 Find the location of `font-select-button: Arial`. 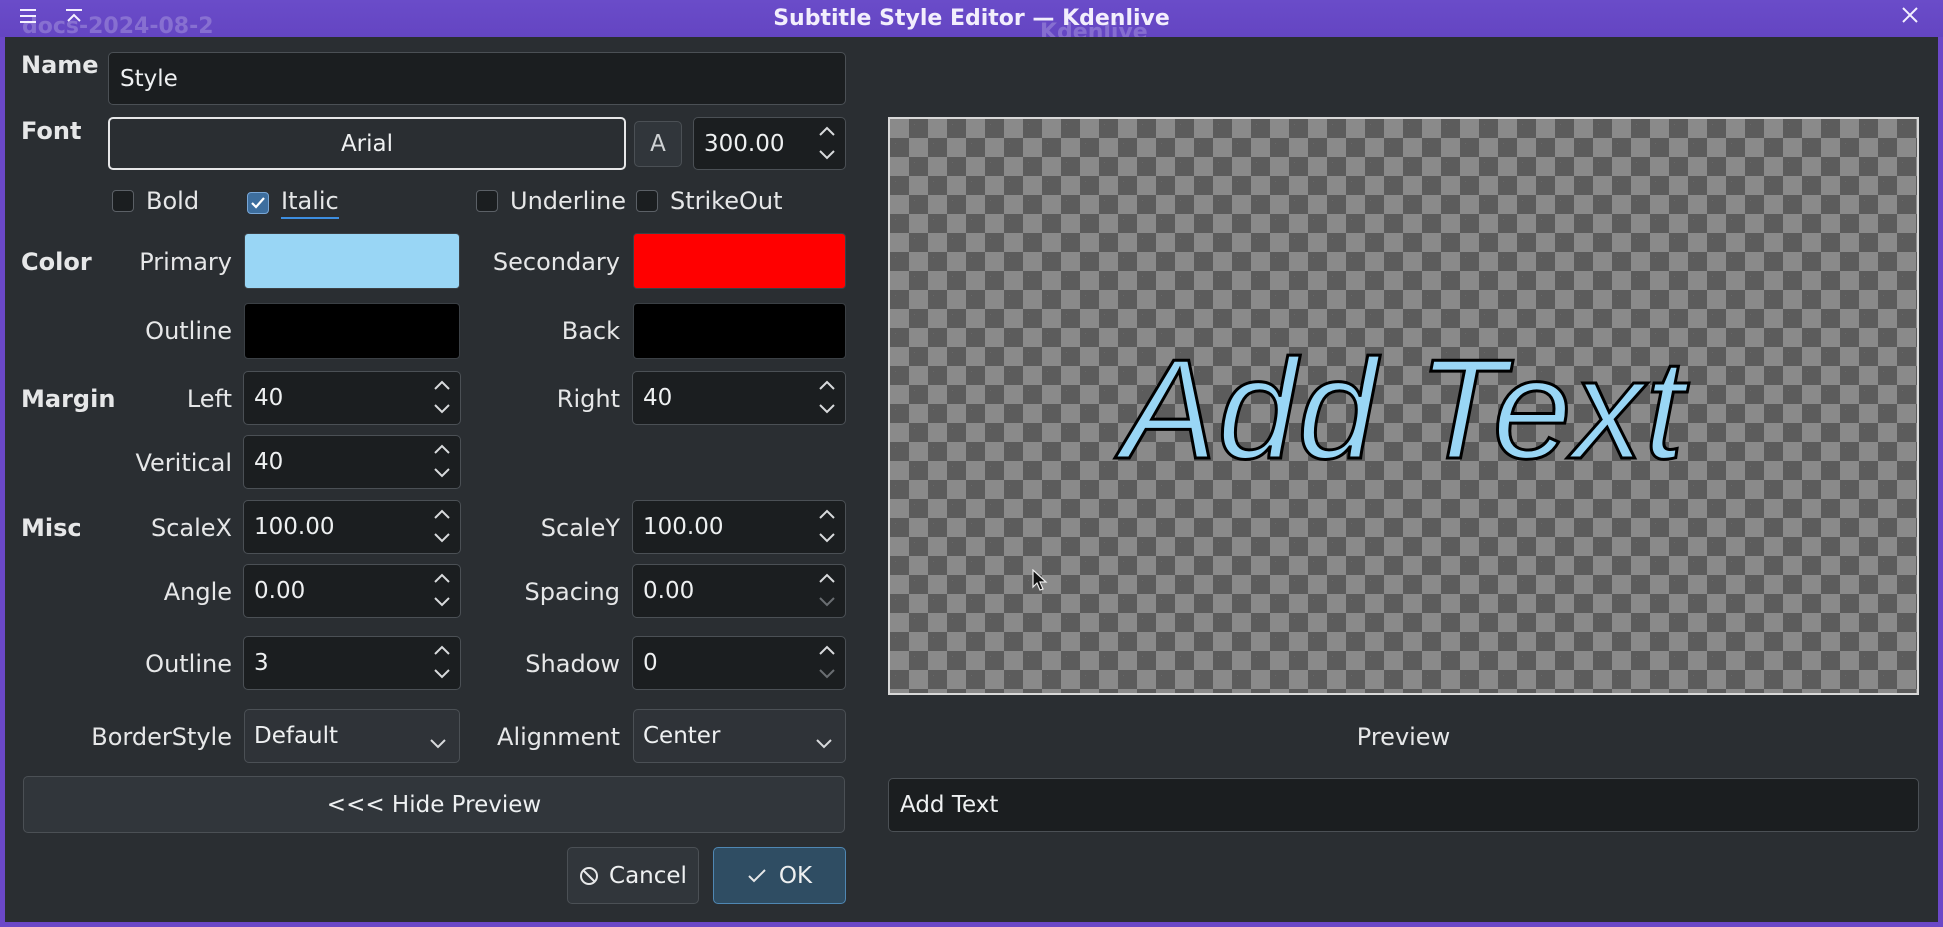

font-select-button: Arial is located at coordinates (367, 143).